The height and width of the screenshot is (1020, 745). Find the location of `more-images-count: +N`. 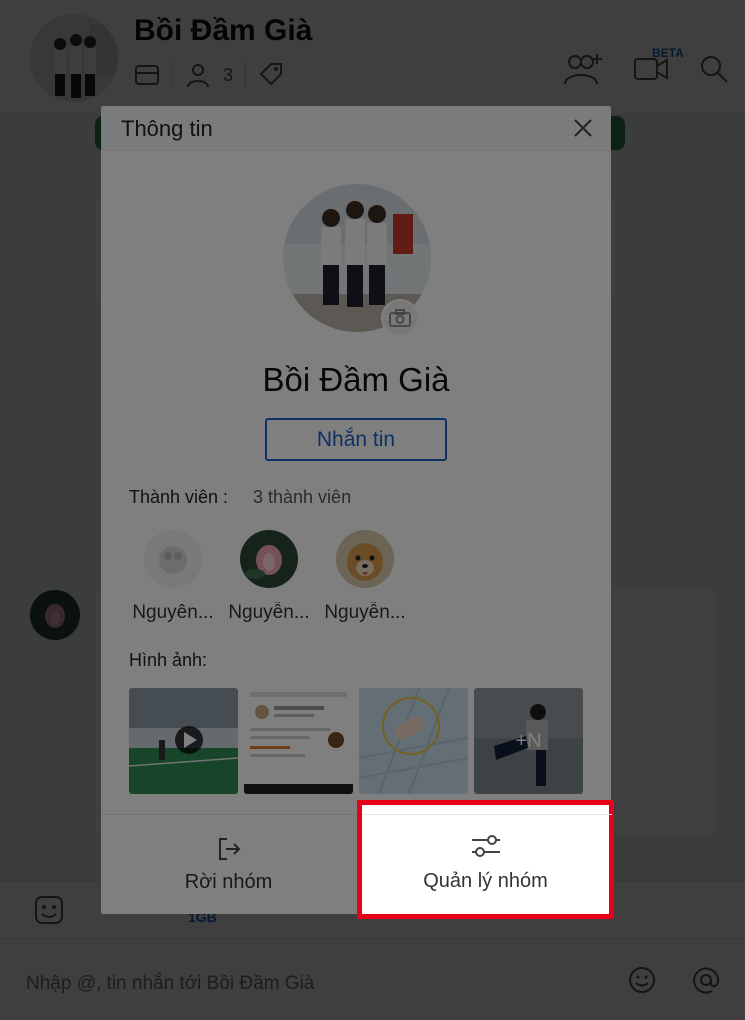

more-images-count: +N is located at coordinates (528, 740).